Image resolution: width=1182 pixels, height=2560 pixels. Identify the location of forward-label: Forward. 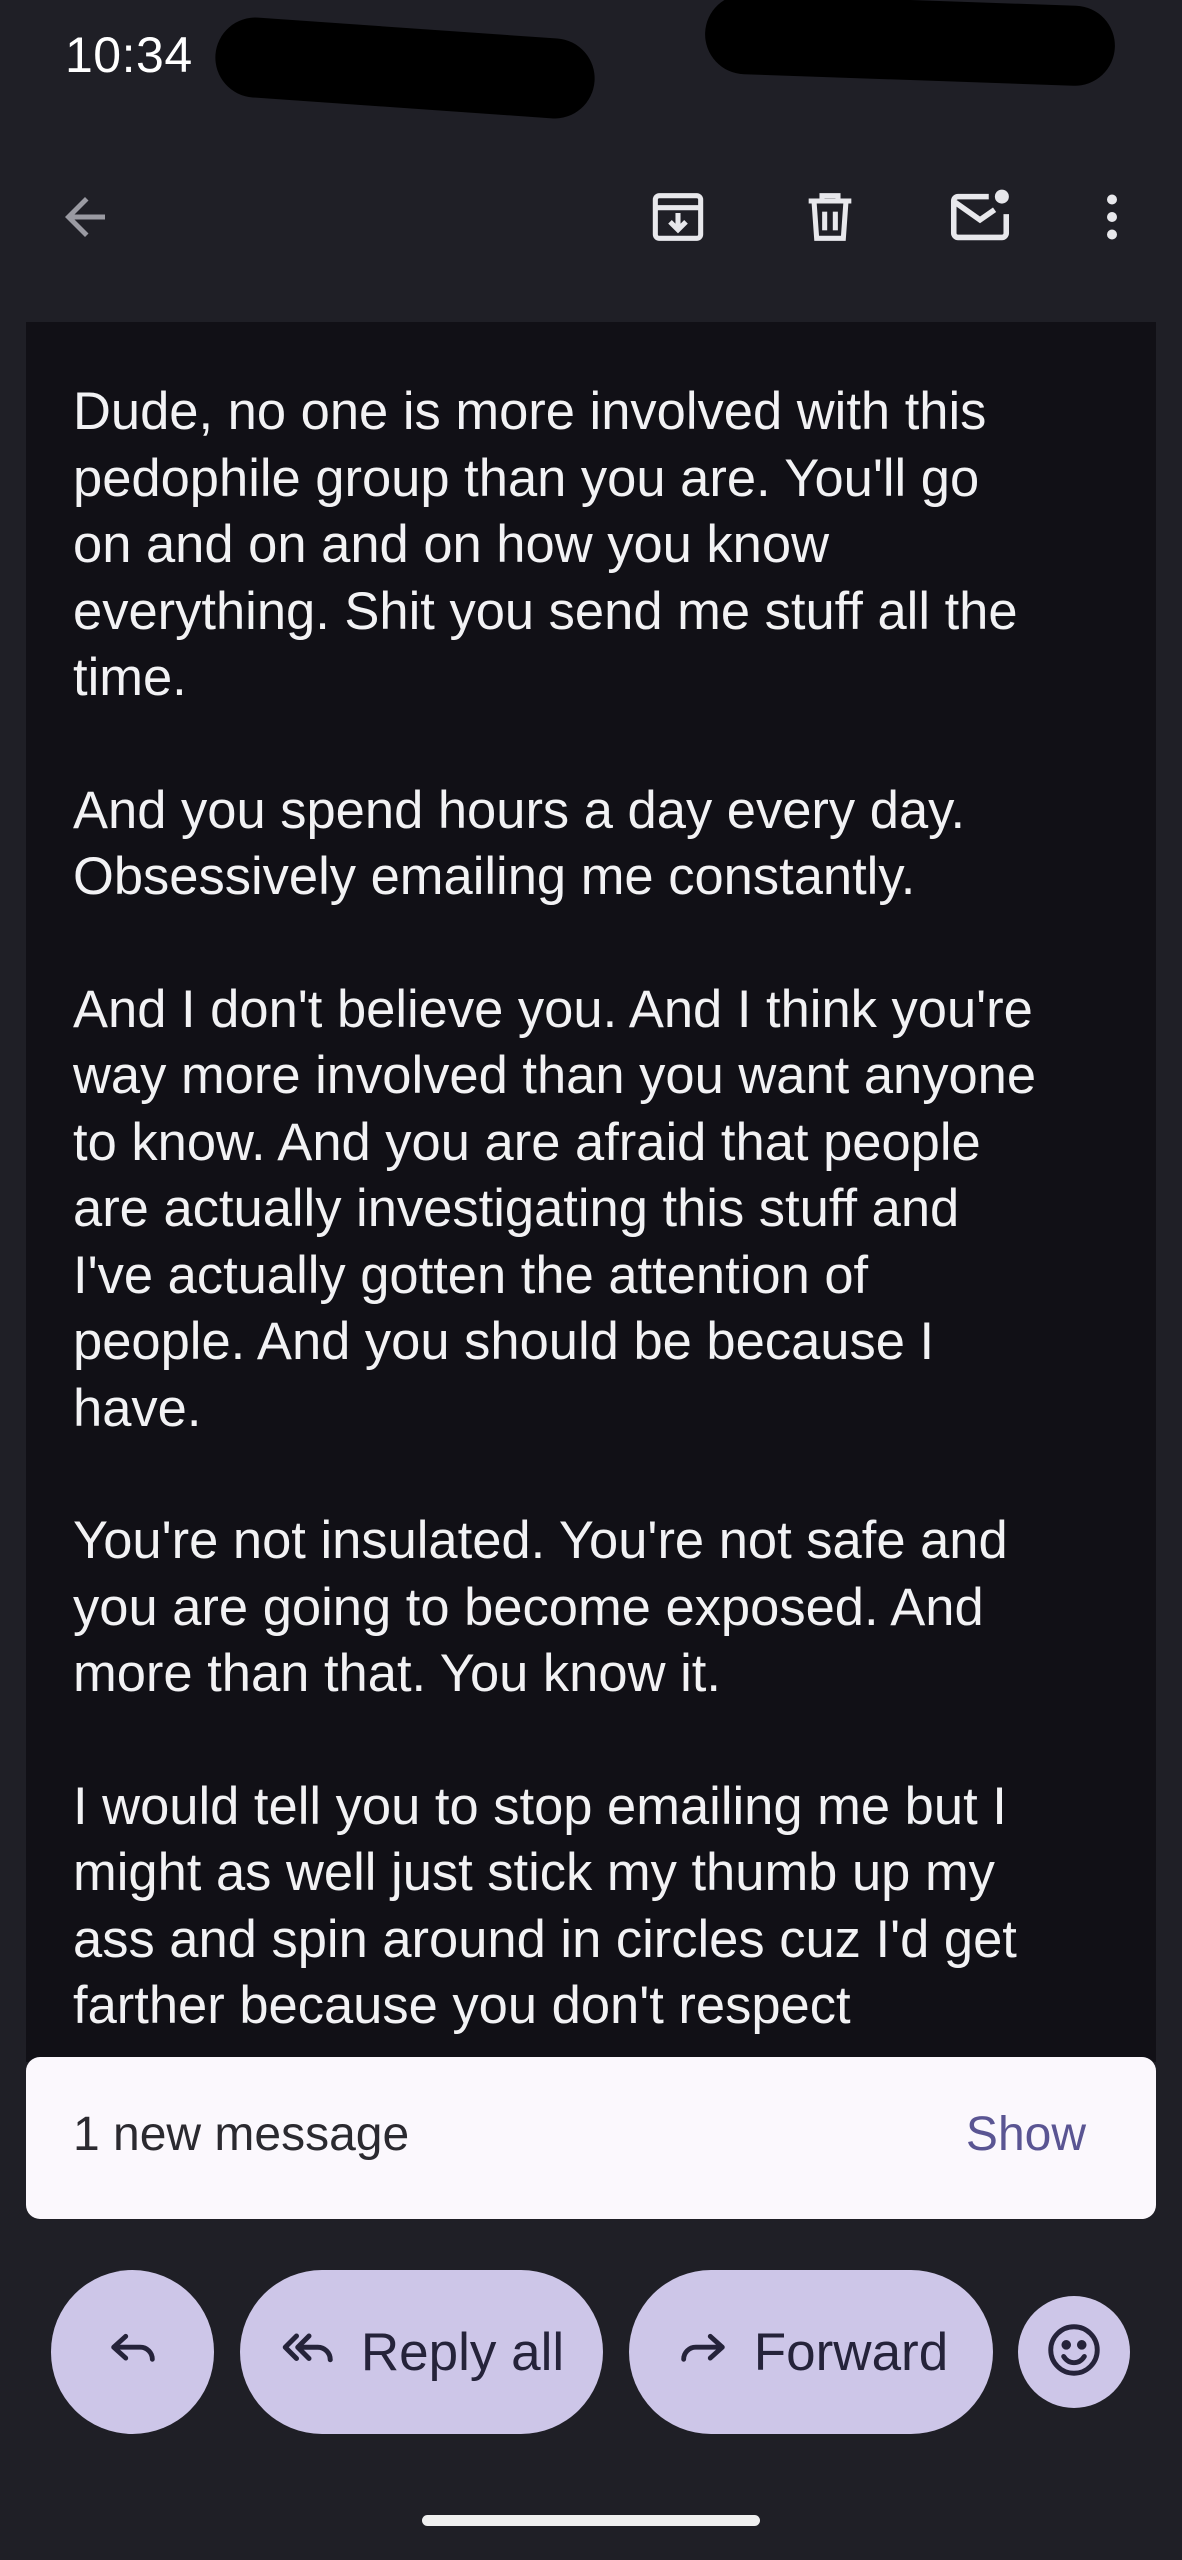
(851, 2352).